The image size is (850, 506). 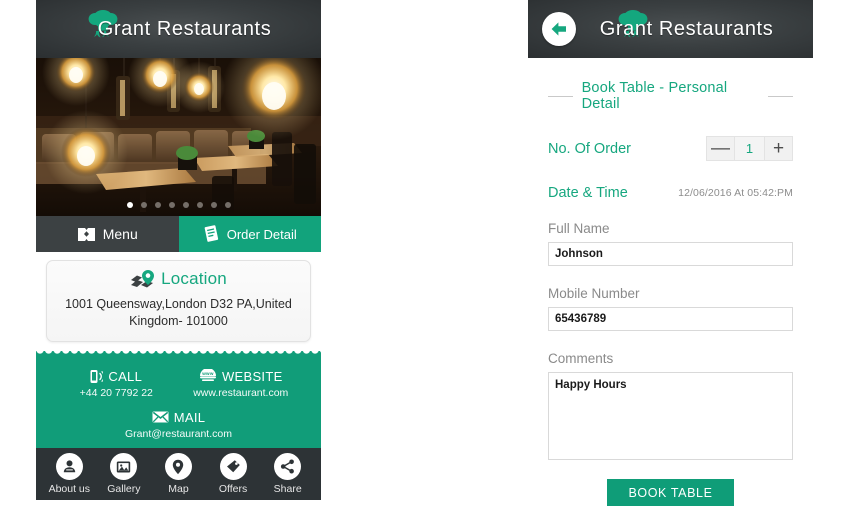 I want to click on restaurant-interior-image, so click(x=178, y=137).